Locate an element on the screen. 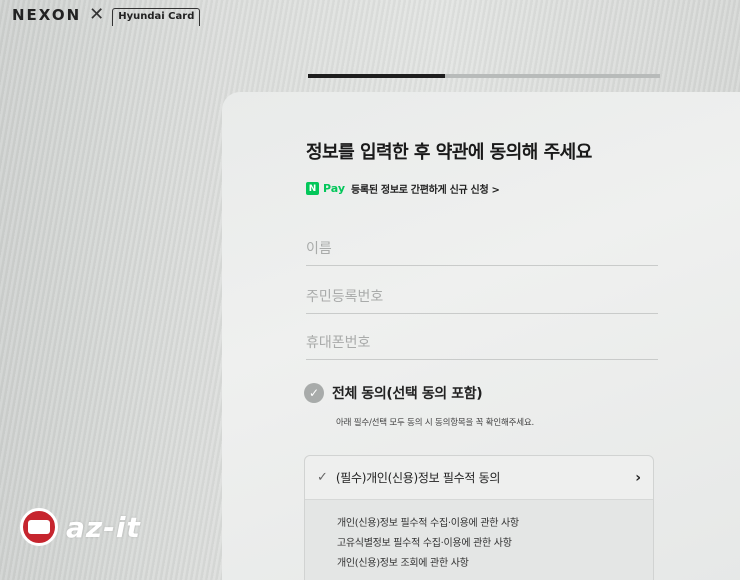 The width and height of the screenshot is (740, 580). name-input is located at coordinates (482, 248).